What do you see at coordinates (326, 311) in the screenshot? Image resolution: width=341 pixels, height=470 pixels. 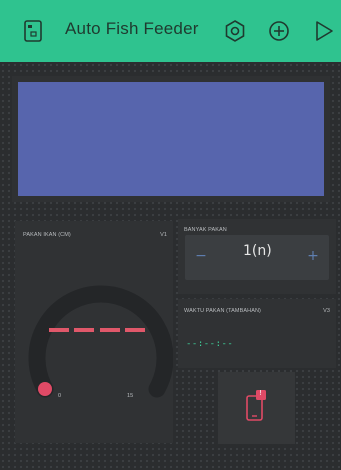 I see `display-pin: V3` at bounding box center [326, 311].